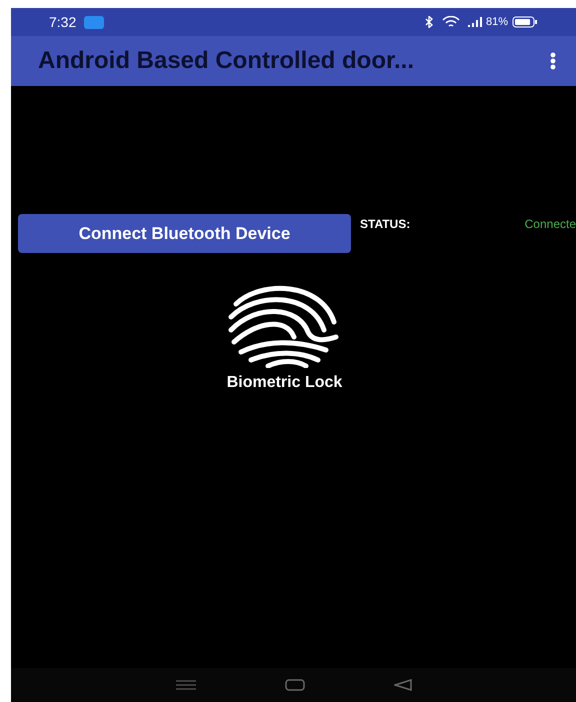 The height and width of the screenshot is (702, 576). Describe the element at coordinates (525, 22) in the screenshot. I see `battery-icon` at that location.